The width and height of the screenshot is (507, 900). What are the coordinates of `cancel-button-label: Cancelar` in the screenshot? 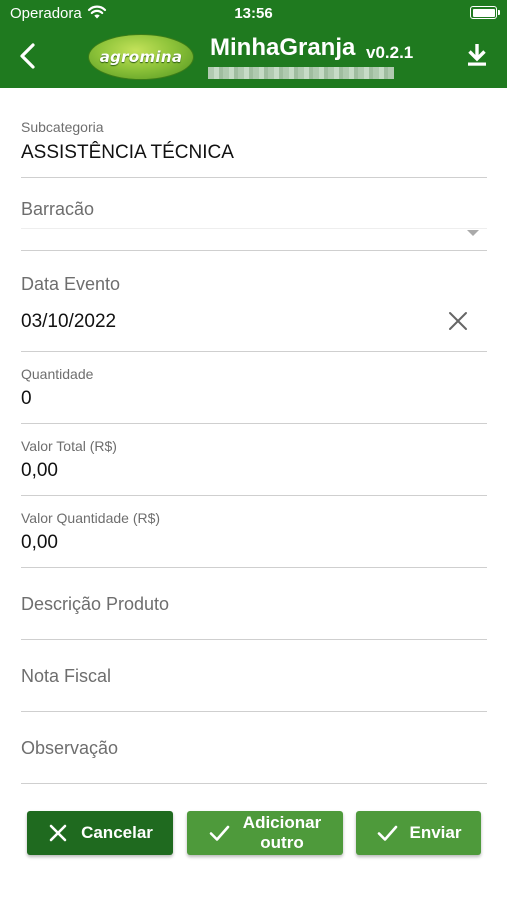 It's located at (117, 832).